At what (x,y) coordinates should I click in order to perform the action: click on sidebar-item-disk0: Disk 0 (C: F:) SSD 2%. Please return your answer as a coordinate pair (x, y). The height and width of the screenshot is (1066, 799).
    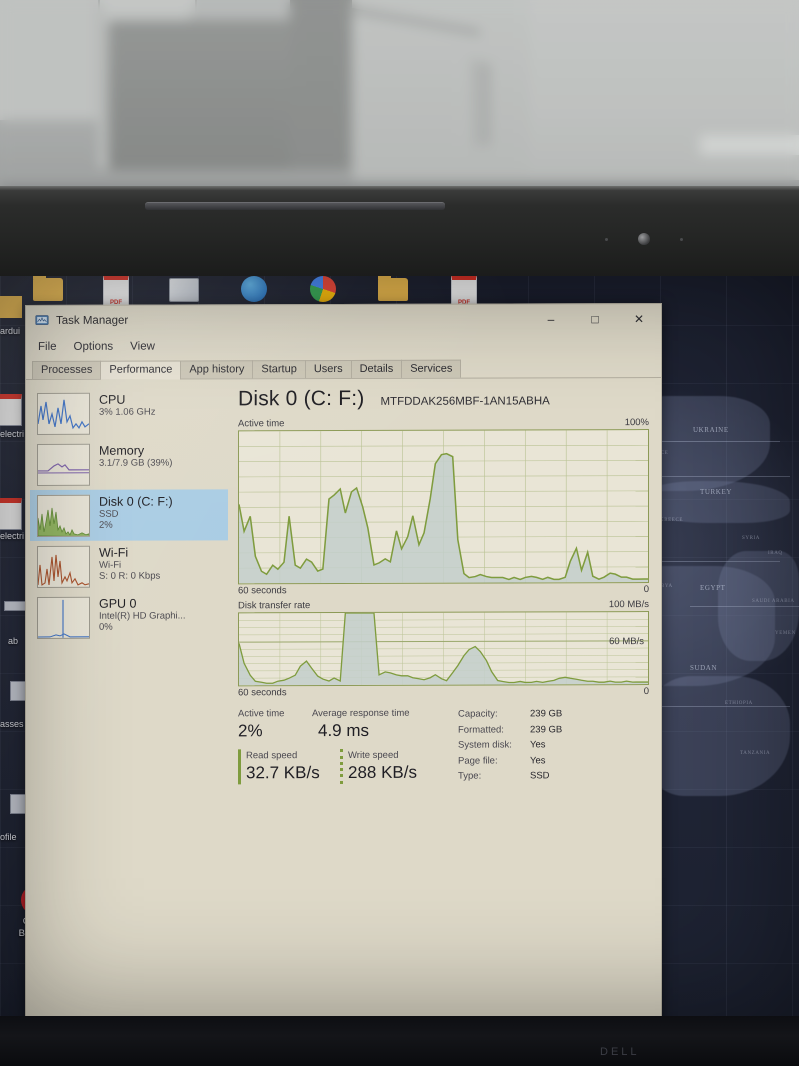
    Looking at the image, I should click on (129, 515).